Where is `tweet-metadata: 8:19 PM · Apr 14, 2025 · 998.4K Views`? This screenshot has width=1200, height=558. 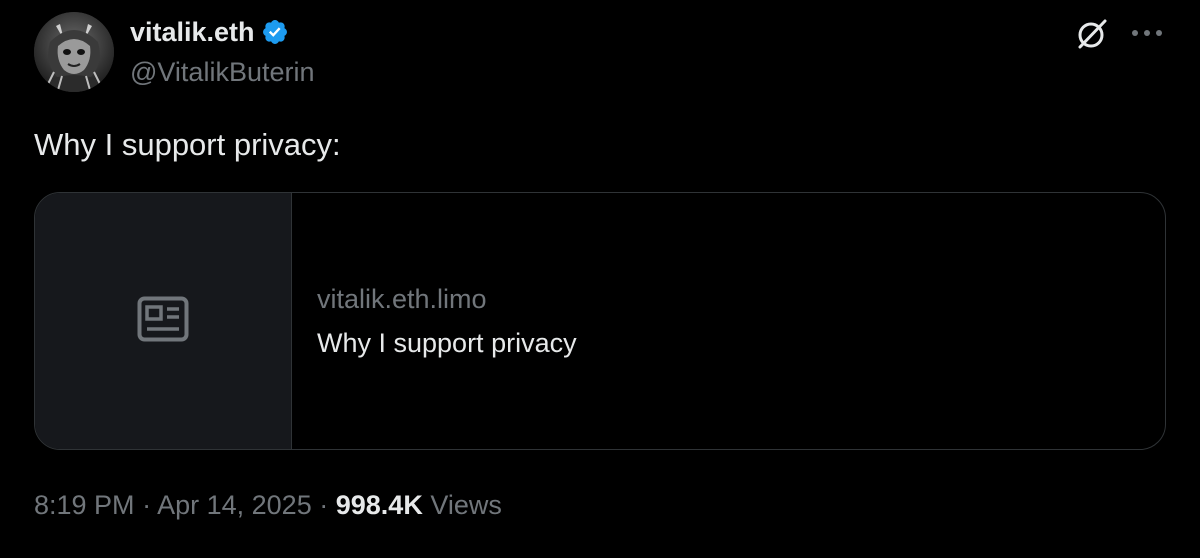
tweet-metadata: 8:19 PM · Apr 14, 2025 · 998.4K Views is located at coordinates (268, 505).